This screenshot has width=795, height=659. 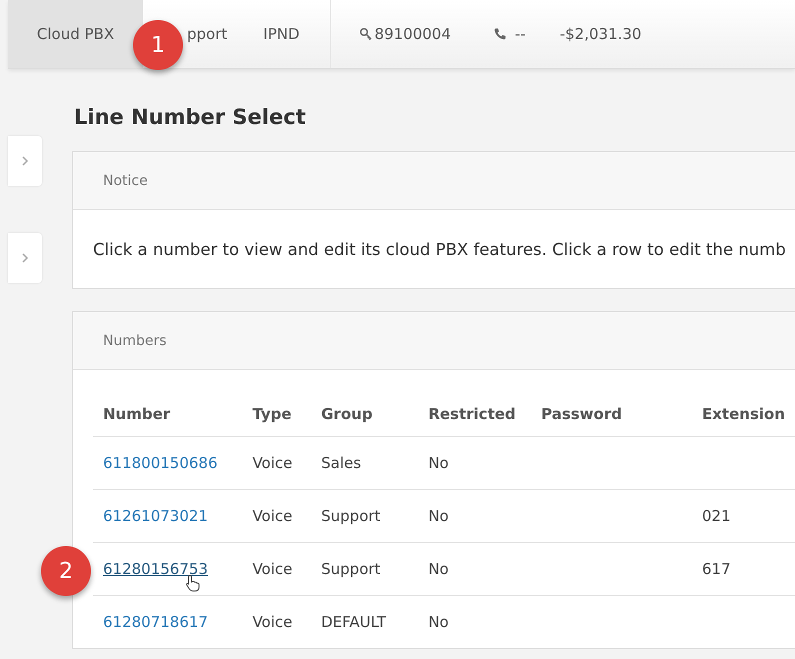 What do you see at coordinates (281, 34) in the screenshot?
I see `nav-tab: IPND` at bounding box center [281, 34].